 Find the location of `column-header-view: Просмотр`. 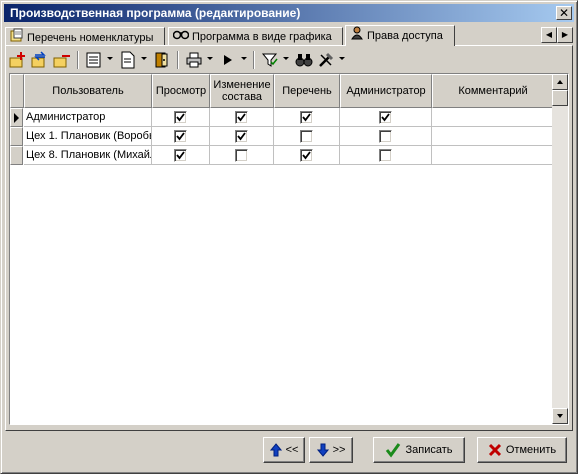

column-header-view: Просмотр is located at coordinates (181, 91).